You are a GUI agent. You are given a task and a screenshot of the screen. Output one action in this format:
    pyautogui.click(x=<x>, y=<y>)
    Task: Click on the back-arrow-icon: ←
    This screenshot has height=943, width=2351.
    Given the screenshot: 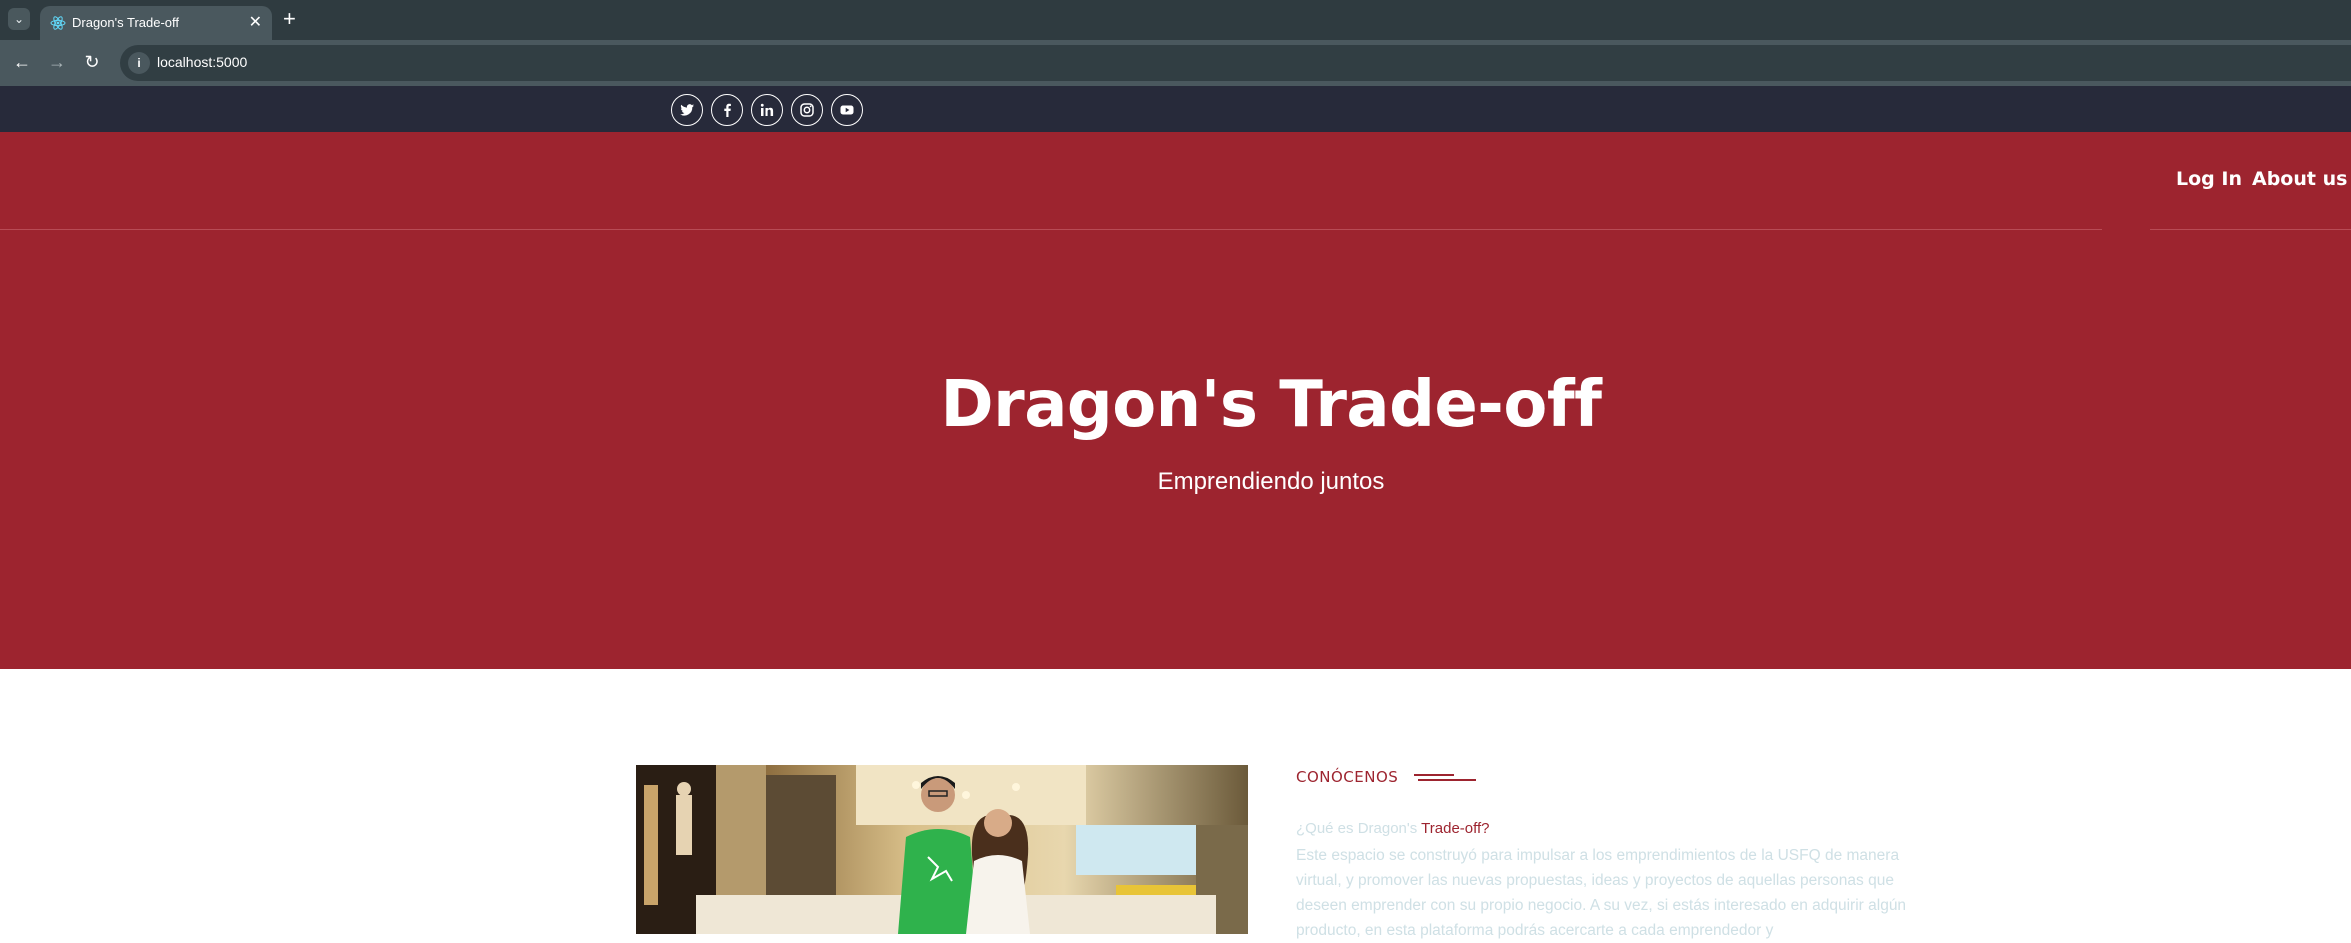 What is the action you would take?
    pyautogui.click(x=22, y=62)
    